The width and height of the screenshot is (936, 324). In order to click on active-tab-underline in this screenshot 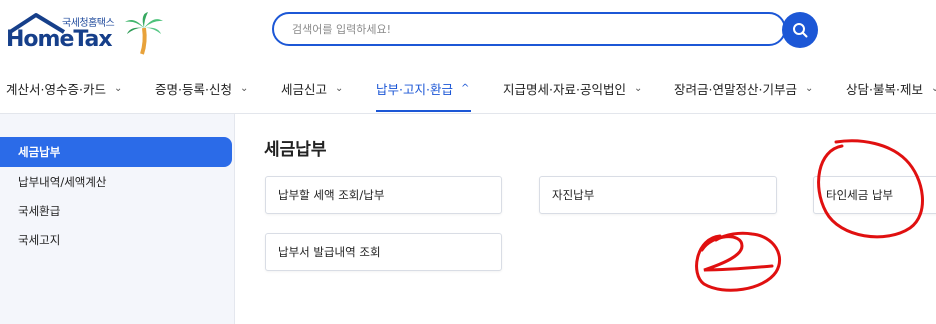, I will do `click(424, 111)`.